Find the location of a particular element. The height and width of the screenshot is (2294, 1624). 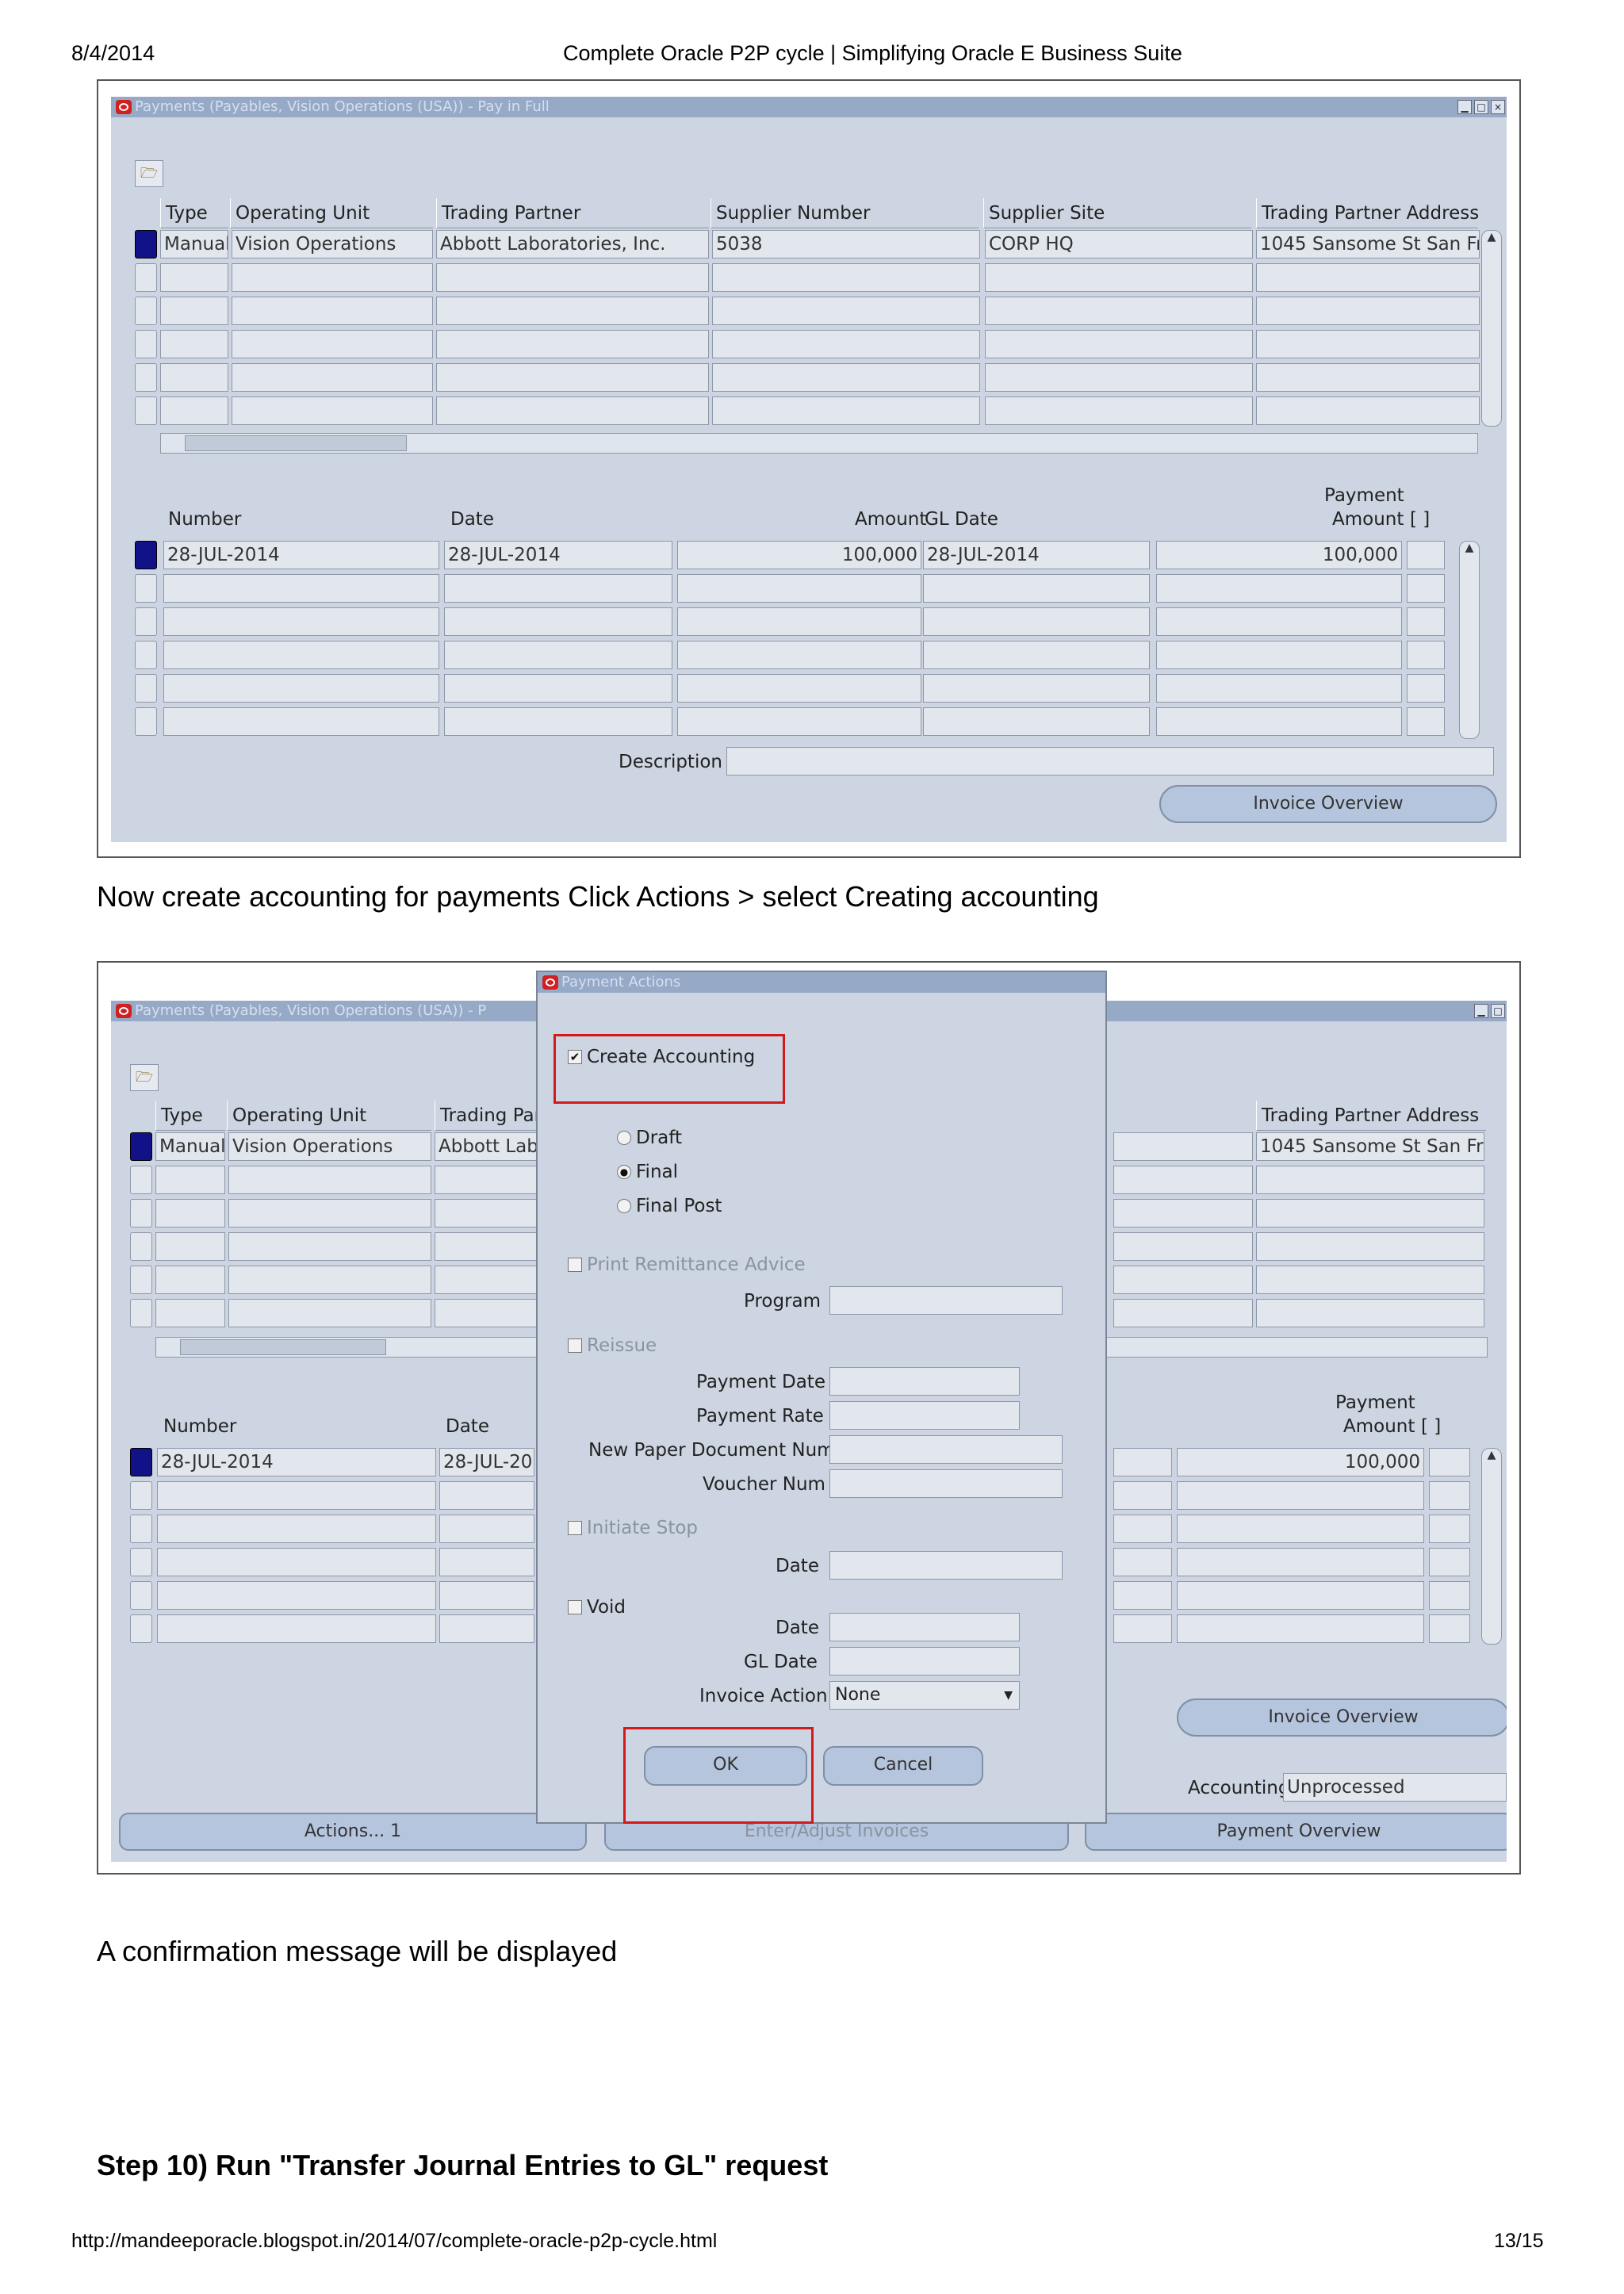

inv-payment-amount-field: 100,000 is located at coordinates (1279, 555).